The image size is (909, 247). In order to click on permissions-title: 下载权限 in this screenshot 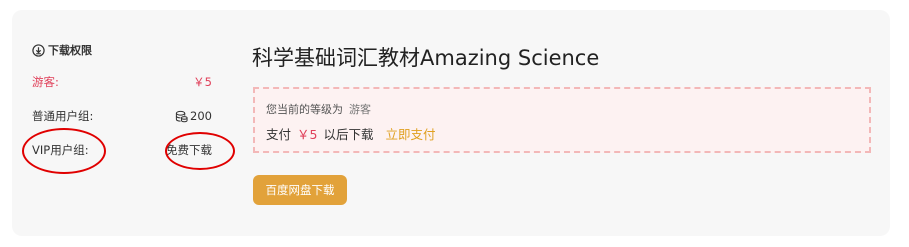, I will do `click(62, 50)`.